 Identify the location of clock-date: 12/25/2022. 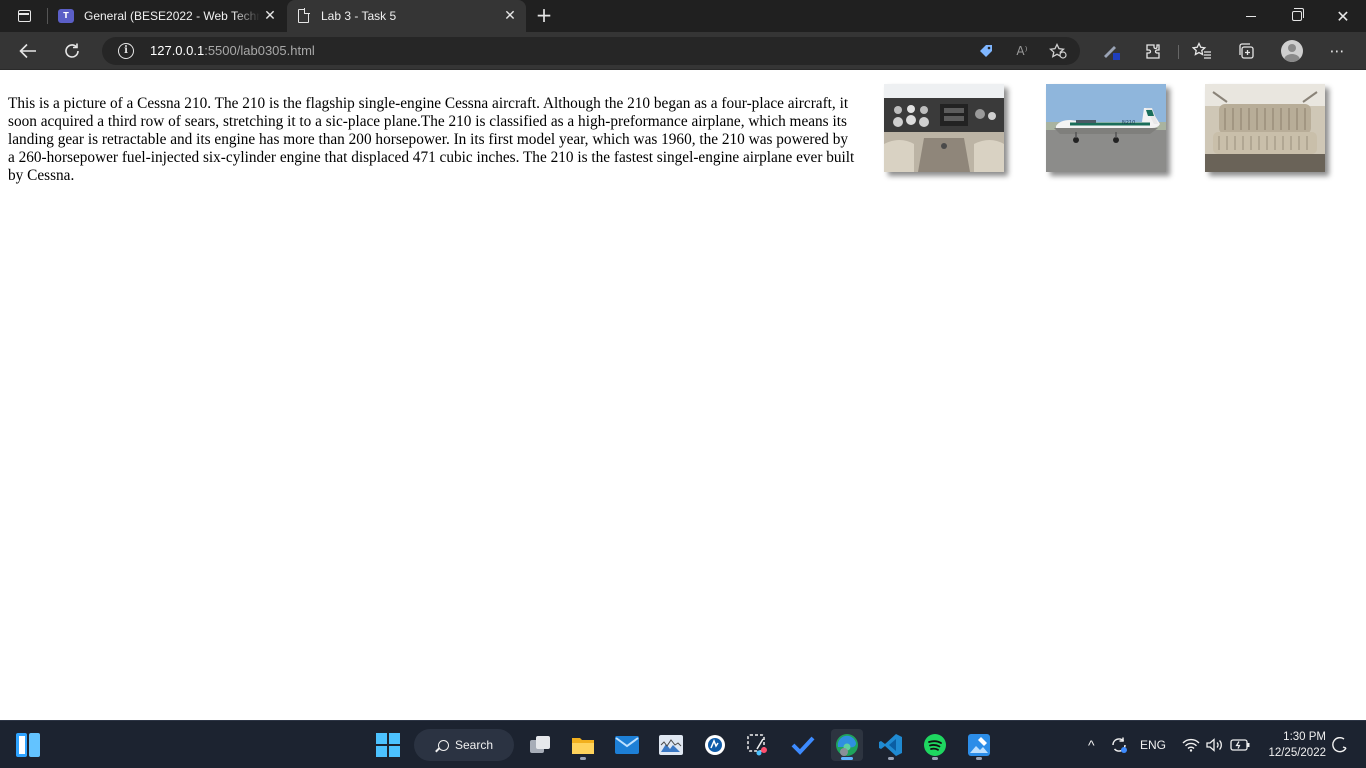
(1297, 753).